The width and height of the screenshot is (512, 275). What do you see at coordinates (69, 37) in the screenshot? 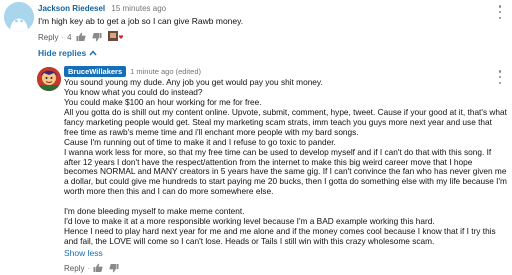
I see `like-count: 4` at bounding box center [69, 37].